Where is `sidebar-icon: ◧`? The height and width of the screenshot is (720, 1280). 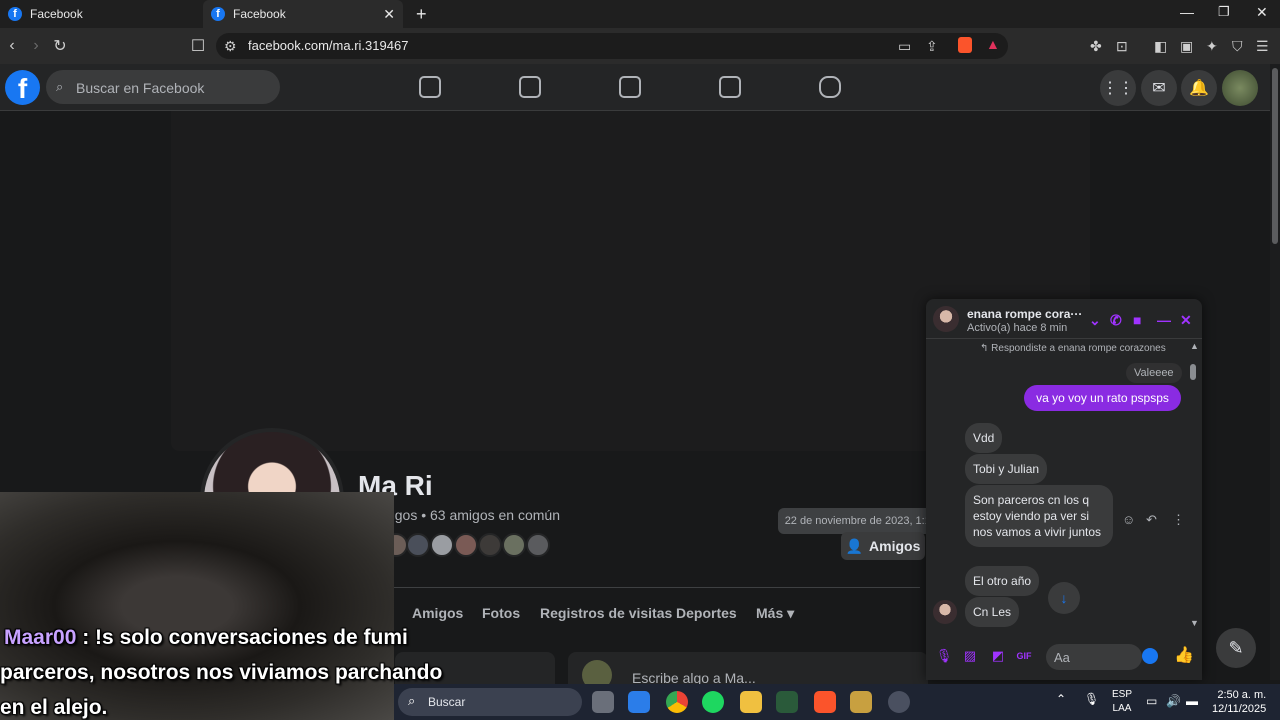 sidebar-icon: ◧ is located at coordinates (1160, 46).